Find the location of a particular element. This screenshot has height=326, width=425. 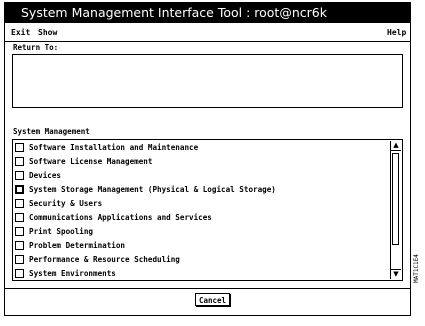

list-item: Software License Management is located at coordinates (201, 161).